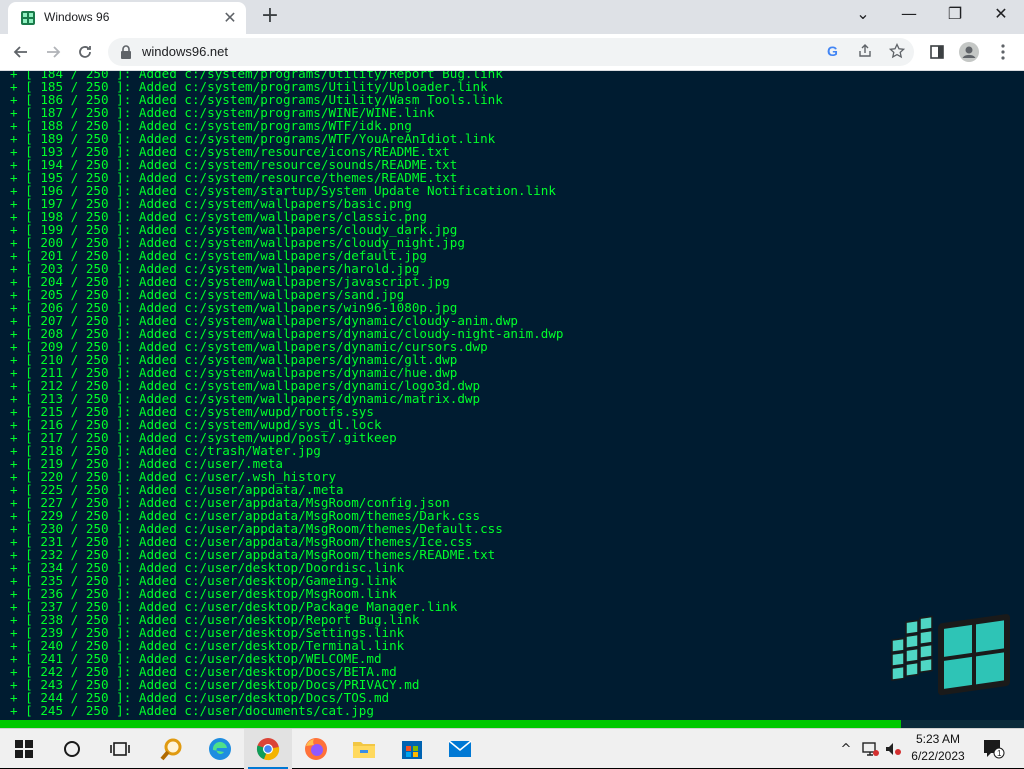 This screenshot has width=1024, height=769. What do you see at coordinates (938, 739) in the screenshot?
I see `clock-time: 5:23 AM` at bounding box center [938, 739].